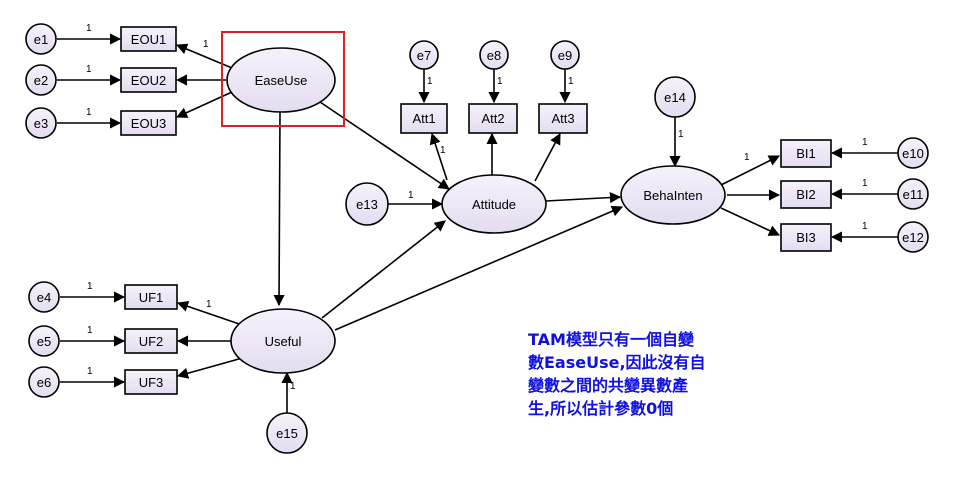 The height and width of the screenshot is (488, 961). Describe the element at coordinates (89, 69) in the screenshot. I see `weight-e2: 1` at that location.